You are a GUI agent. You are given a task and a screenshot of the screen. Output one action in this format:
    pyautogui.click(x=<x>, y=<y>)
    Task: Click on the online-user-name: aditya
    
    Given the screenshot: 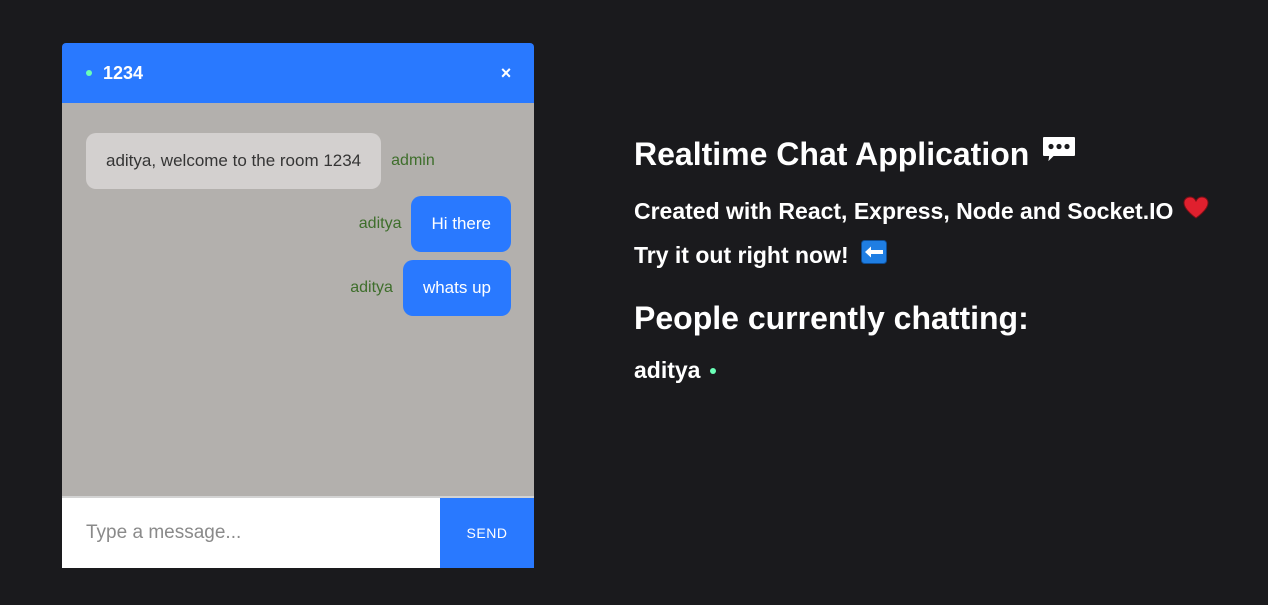 What is the action you would take?
    pyautogui.click(x=667, y=370)
    